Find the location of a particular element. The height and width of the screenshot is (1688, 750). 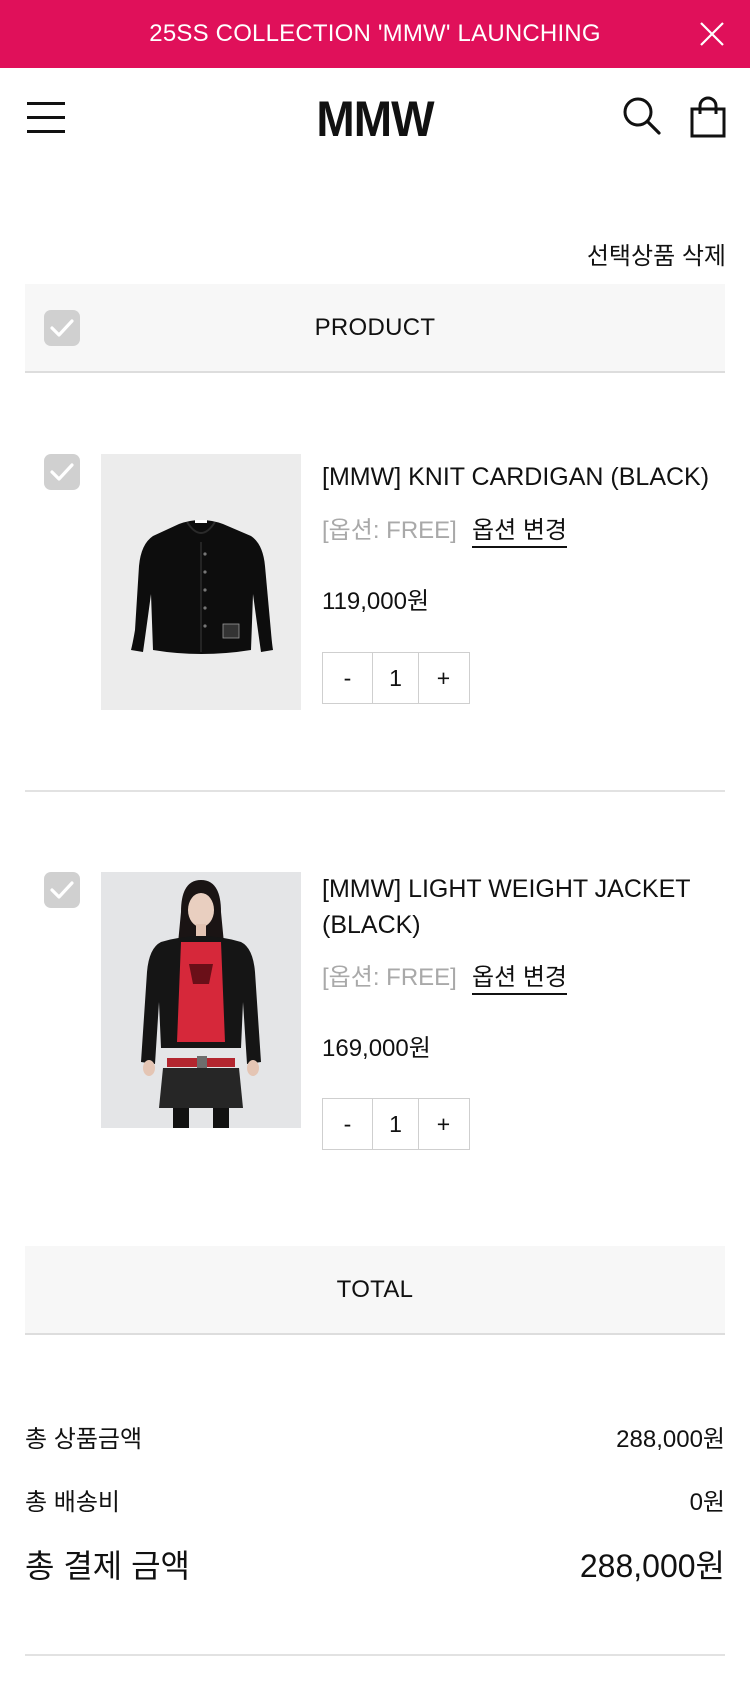

product-header-row: PRODUCT is located at coordinates (375, 328).